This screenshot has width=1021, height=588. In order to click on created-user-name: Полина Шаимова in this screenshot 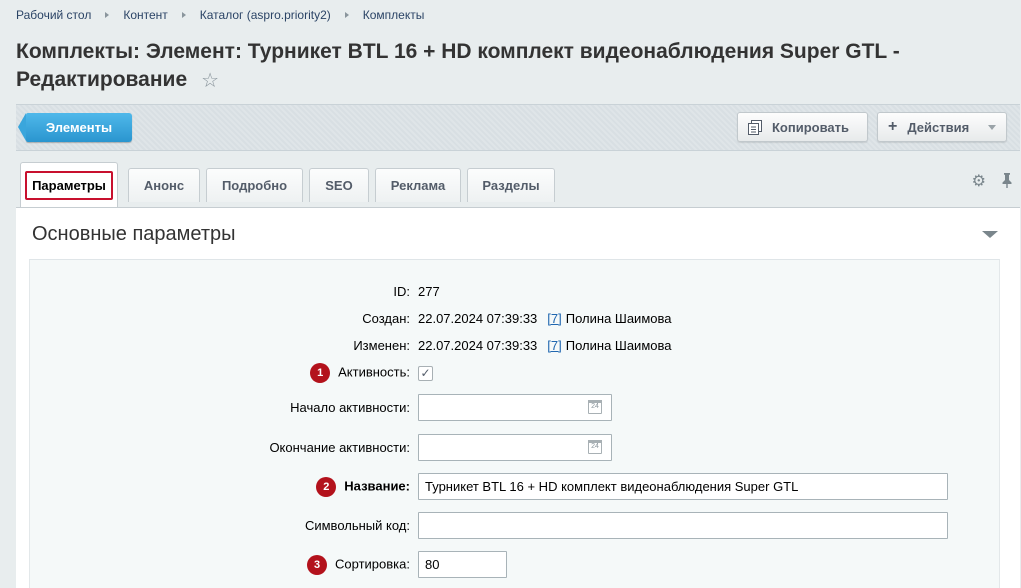, I will do `click(618, 318)`.